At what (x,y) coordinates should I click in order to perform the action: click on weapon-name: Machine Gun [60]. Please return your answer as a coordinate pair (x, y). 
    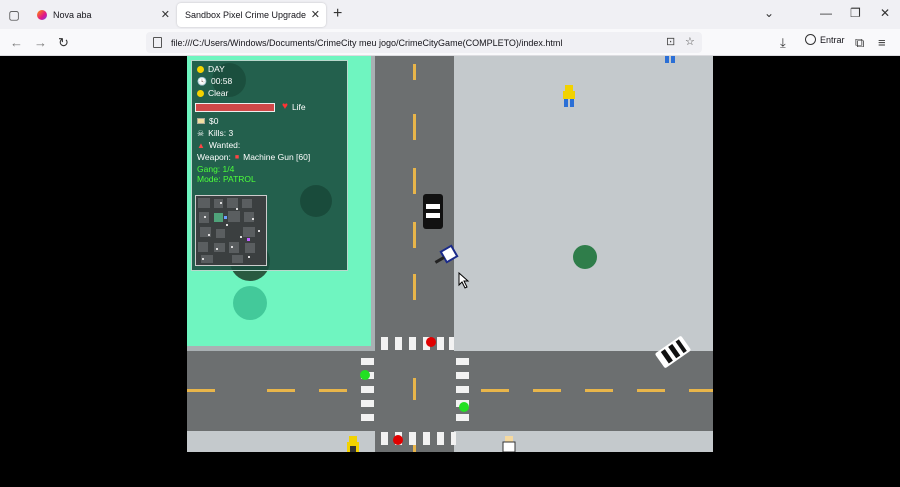
    Looking at the image, I should click on (277, 157).